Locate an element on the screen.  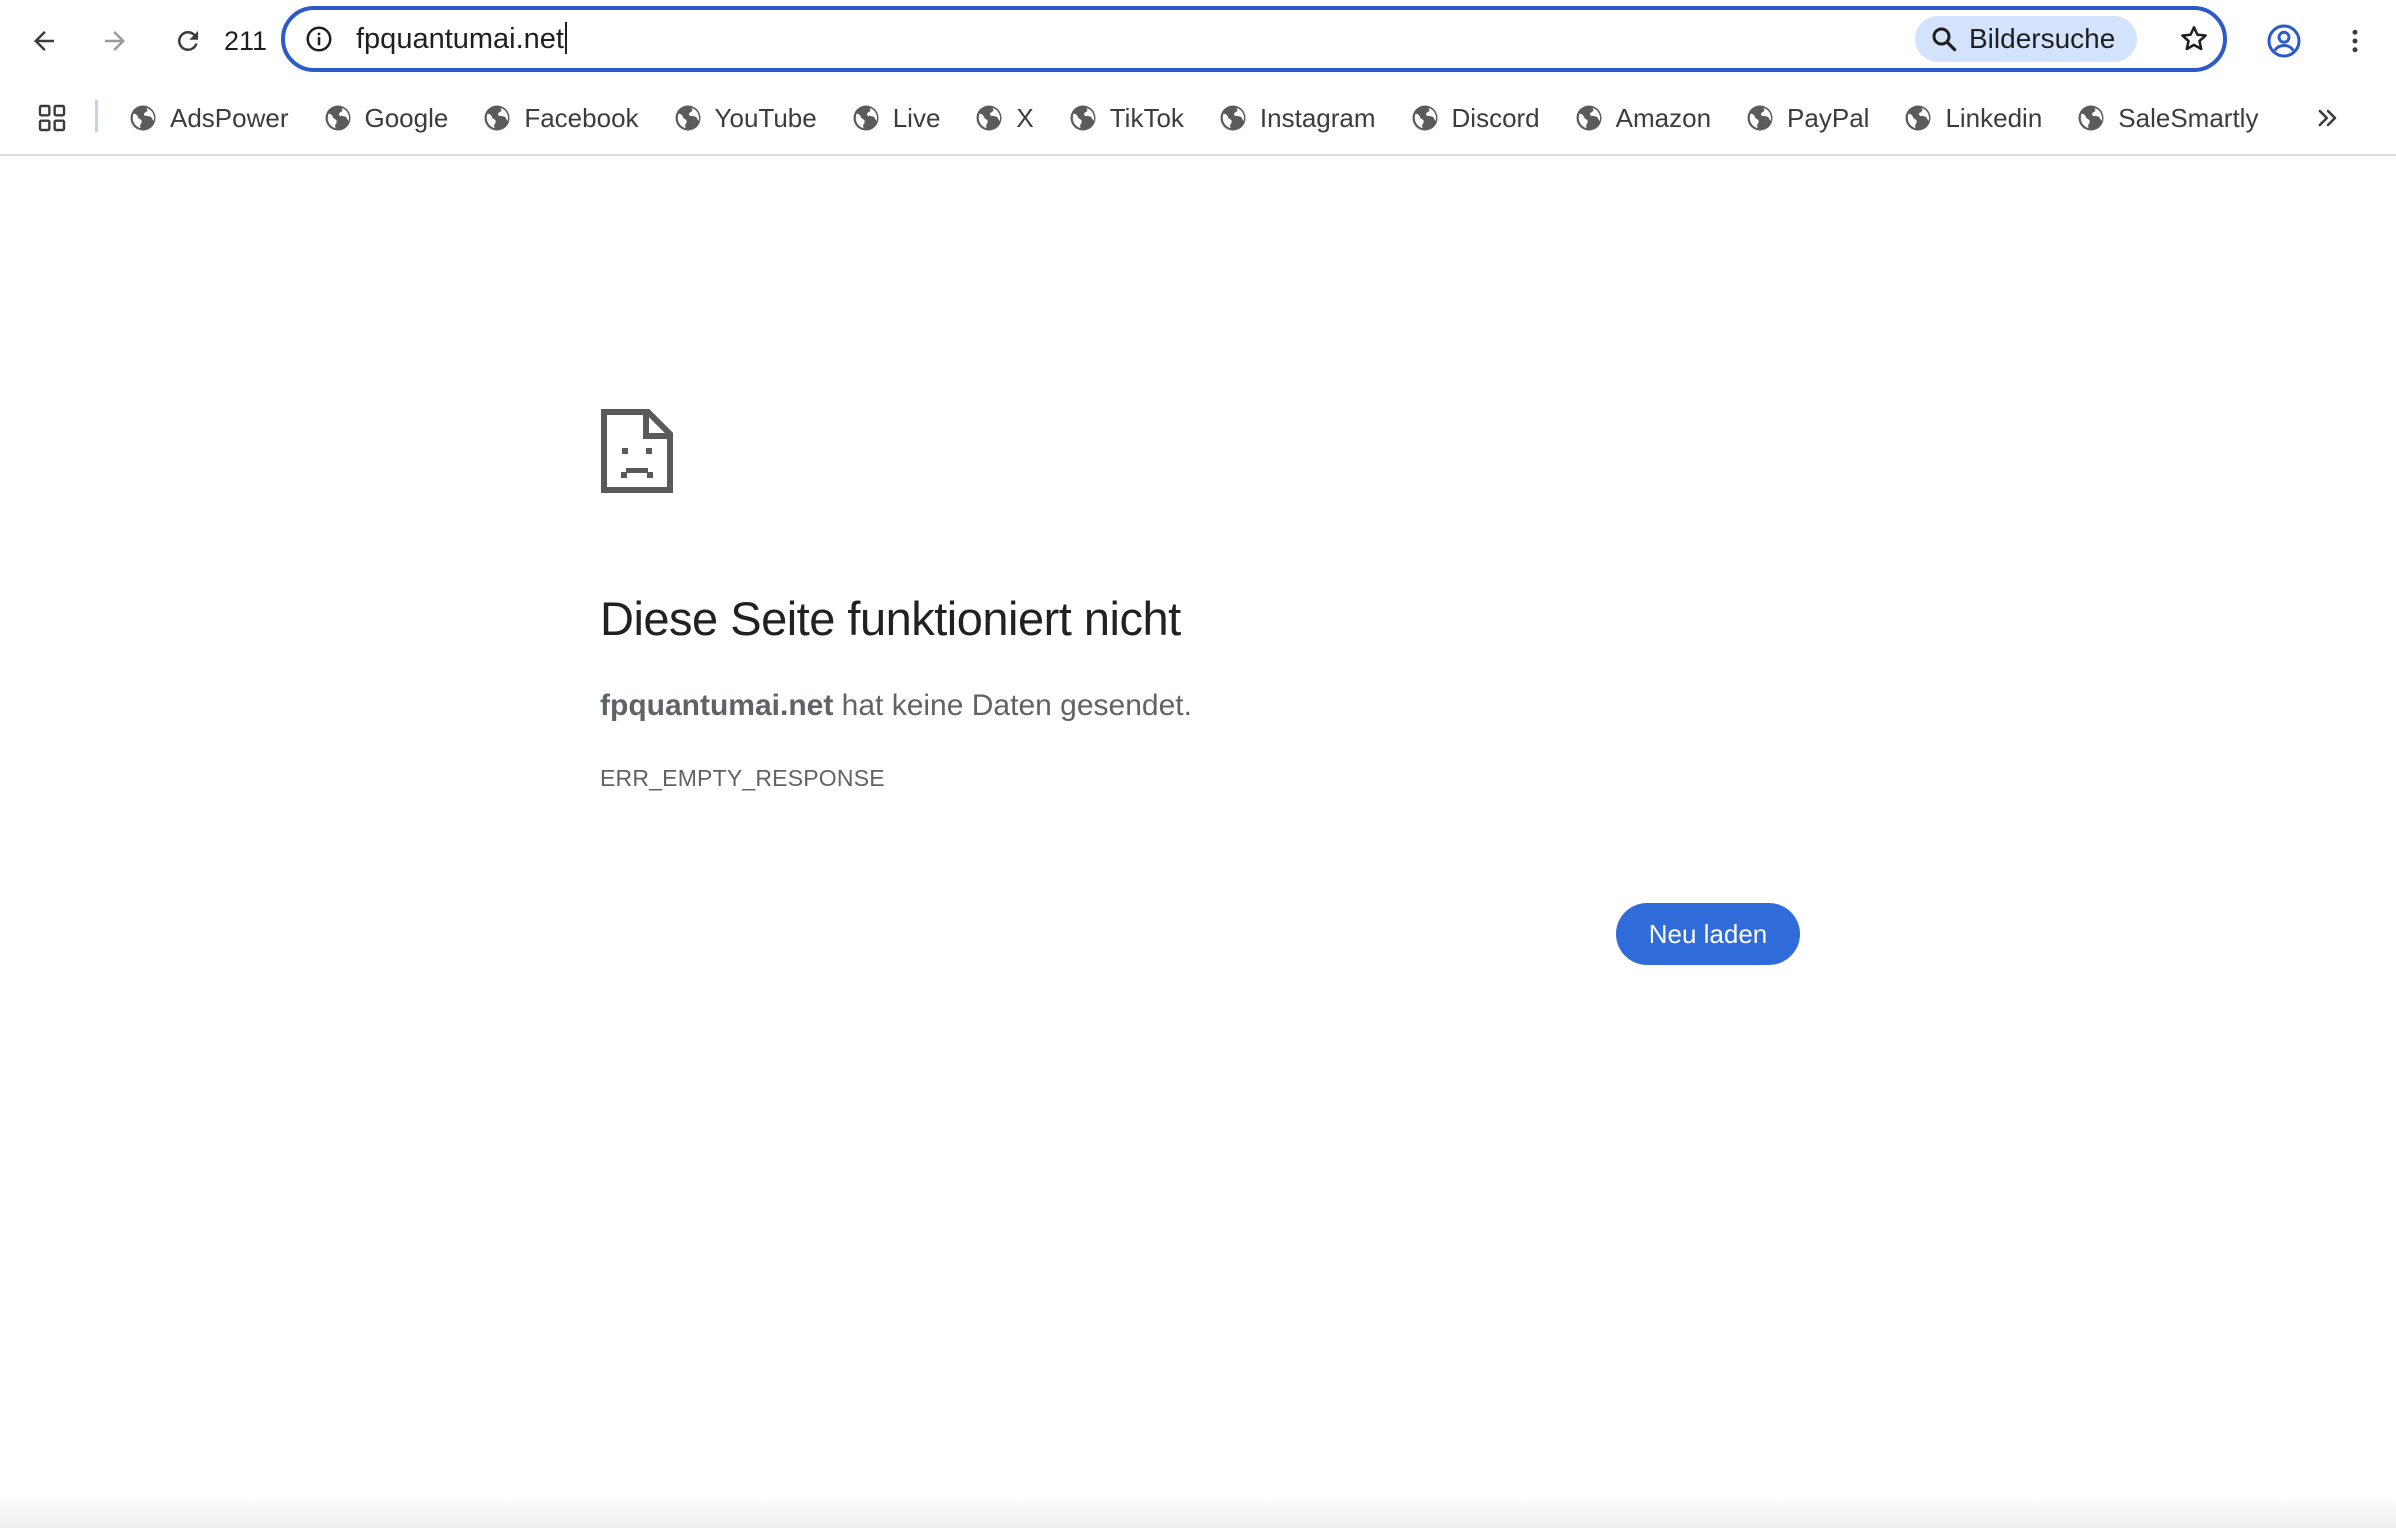
bookmark-label: TikTok is located at coordinates (1146, 117).